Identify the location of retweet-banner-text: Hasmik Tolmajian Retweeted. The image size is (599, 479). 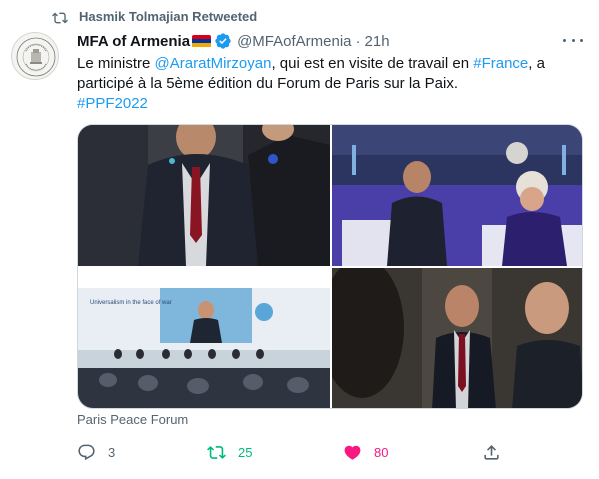
(168, 16).